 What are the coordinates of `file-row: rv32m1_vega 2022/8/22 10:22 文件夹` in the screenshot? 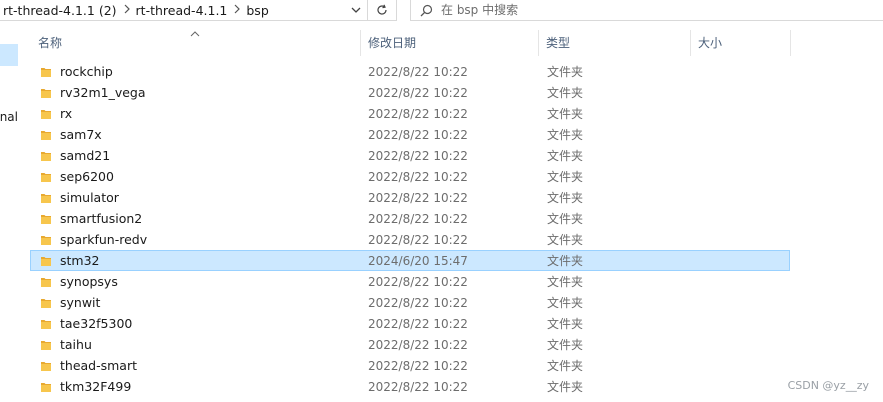 It's located at (410, 92).